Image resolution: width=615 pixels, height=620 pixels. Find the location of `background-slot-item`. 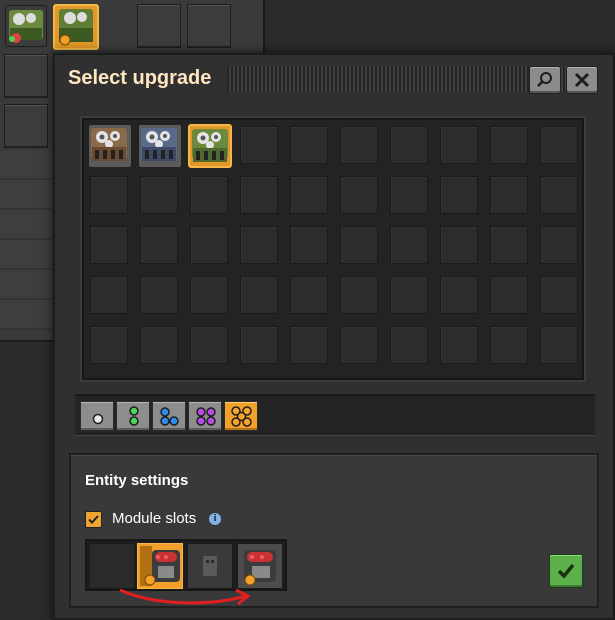

background-slot-item is located at coordinates (26, 26).